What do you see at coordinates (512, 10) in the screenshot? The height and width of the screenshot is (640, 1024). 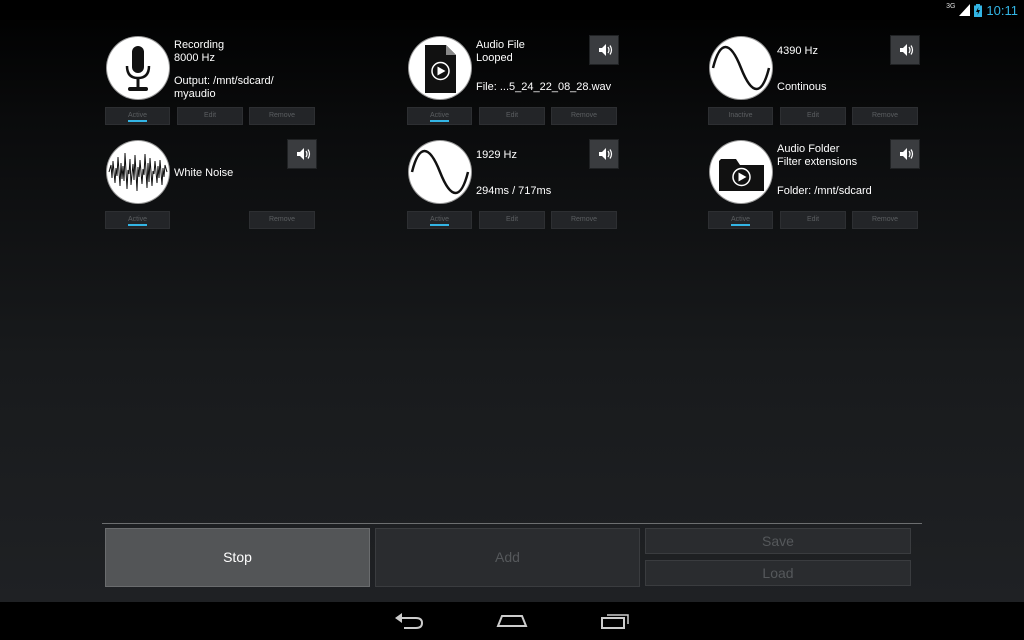 I see `status-bar: 3G 10:11` at bounding box center [512, 10].